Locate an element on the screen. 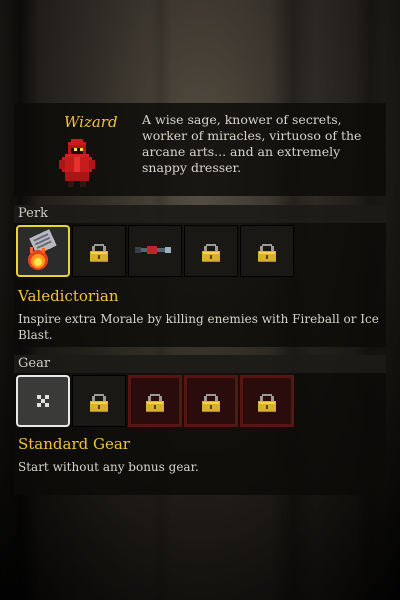 Image resolution: width=400 pixels, height=600 pixels. gear-section-header is located at coordinates (200, 364).